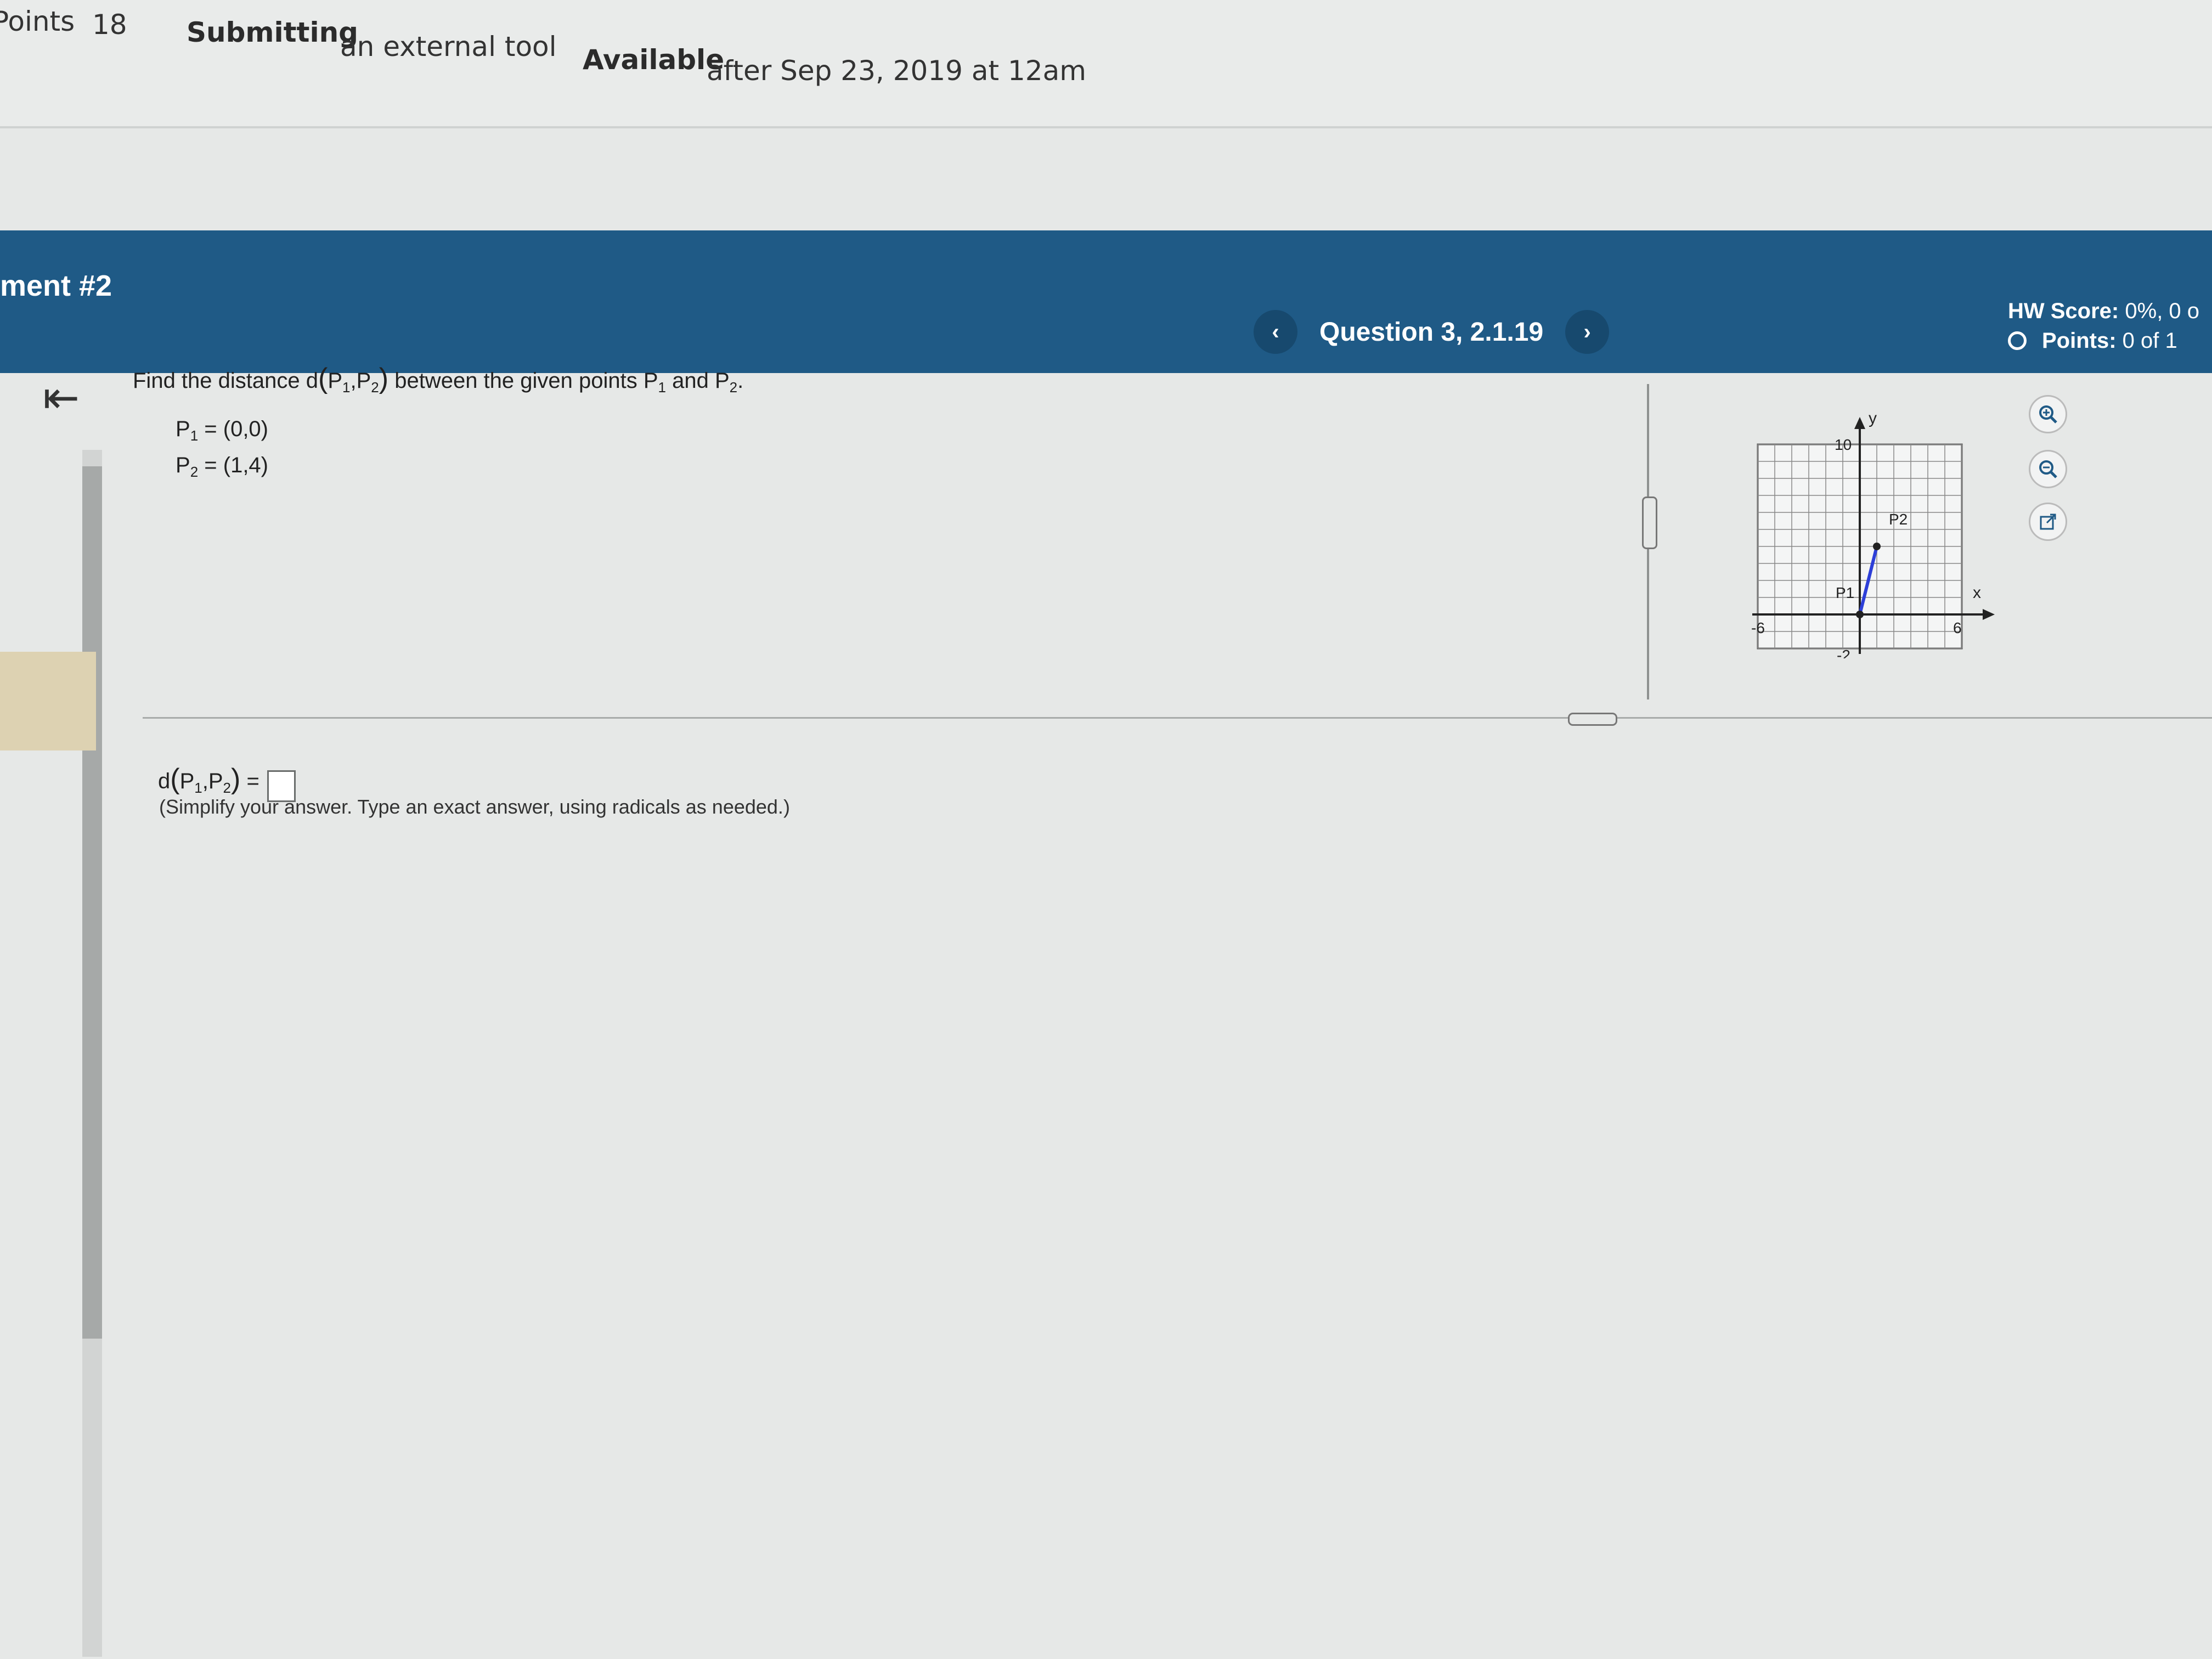 This screenshot has width=2212, height=1659. Describe the element at coordinates (225, 381) in the screenshot. I see `prompt-text: Find the distance d` at that location.